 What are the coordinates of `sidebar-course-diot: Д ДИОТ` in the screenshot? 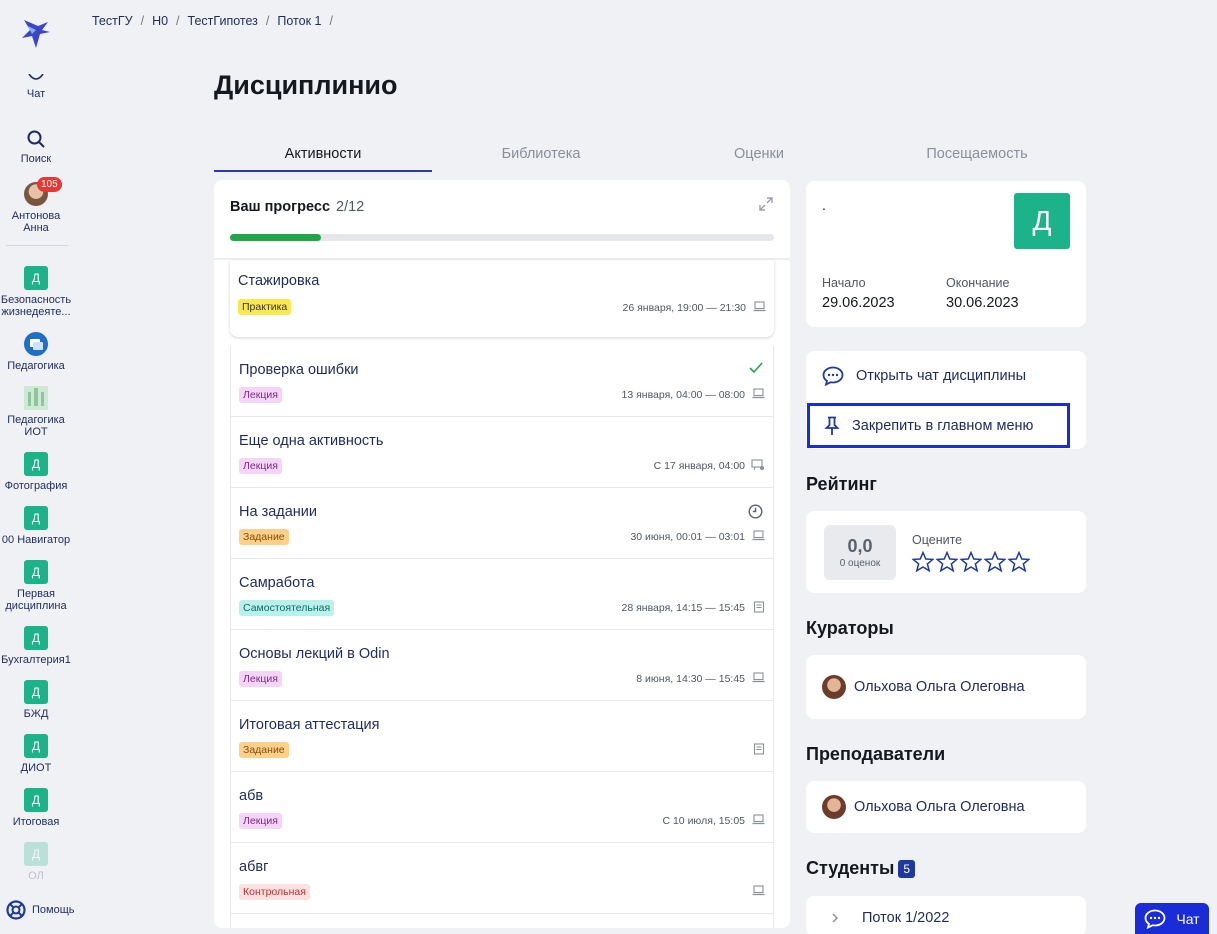 It's located at (36, 754).